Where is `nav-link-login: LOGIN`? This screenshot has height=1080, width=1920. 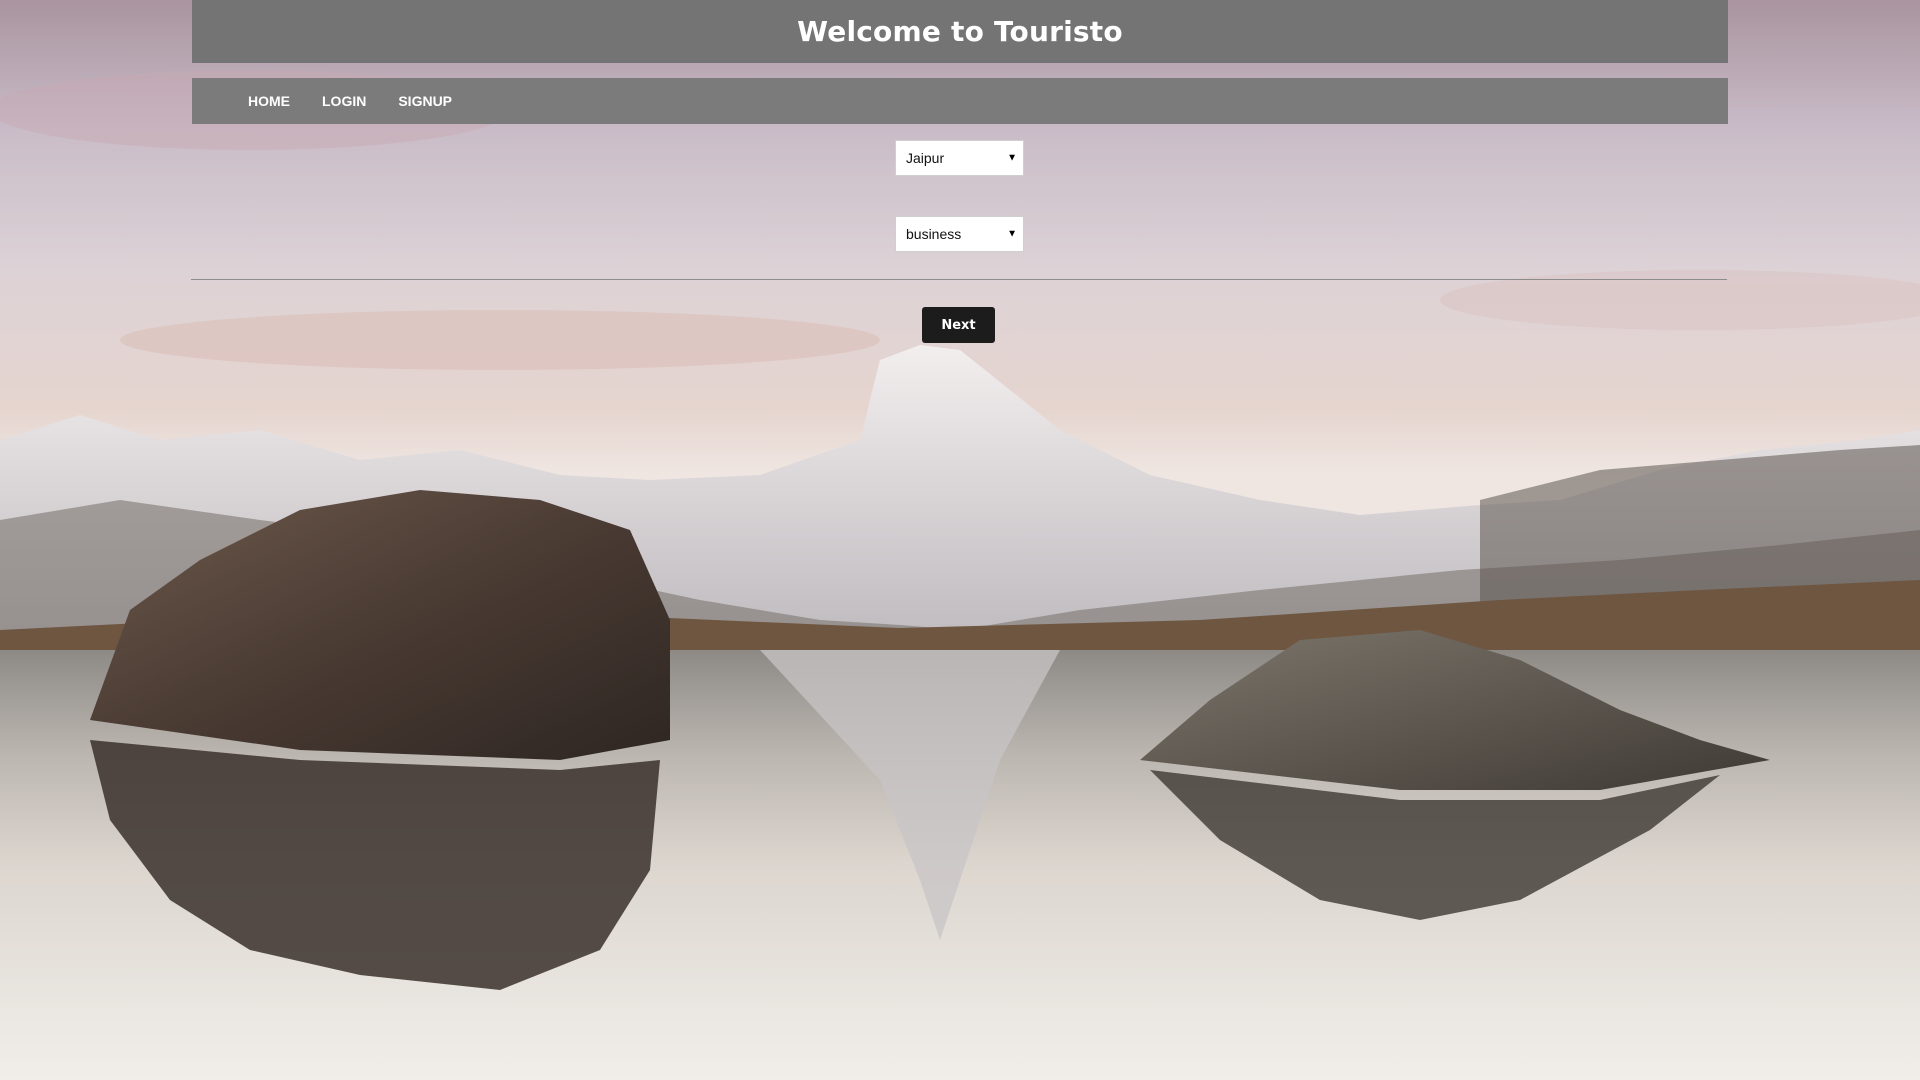
nav-link-login: LOGIN is located at coordinates (344, 101).